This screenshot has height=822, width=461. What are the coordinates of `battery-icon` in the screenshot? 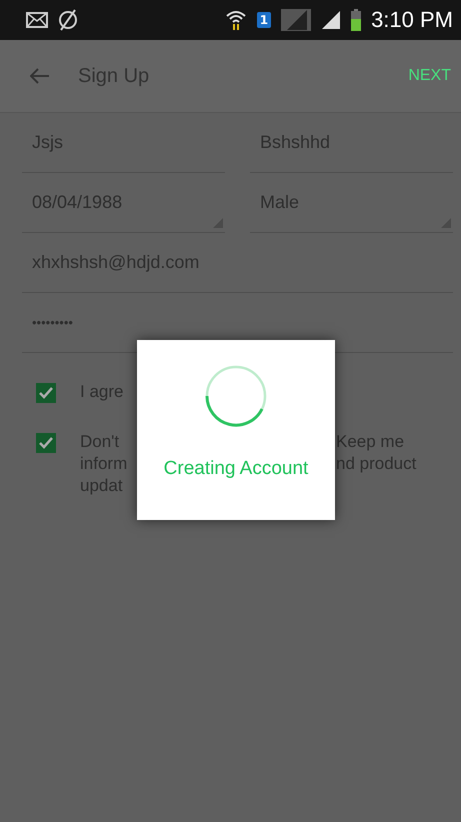 It's located at (356, 20).